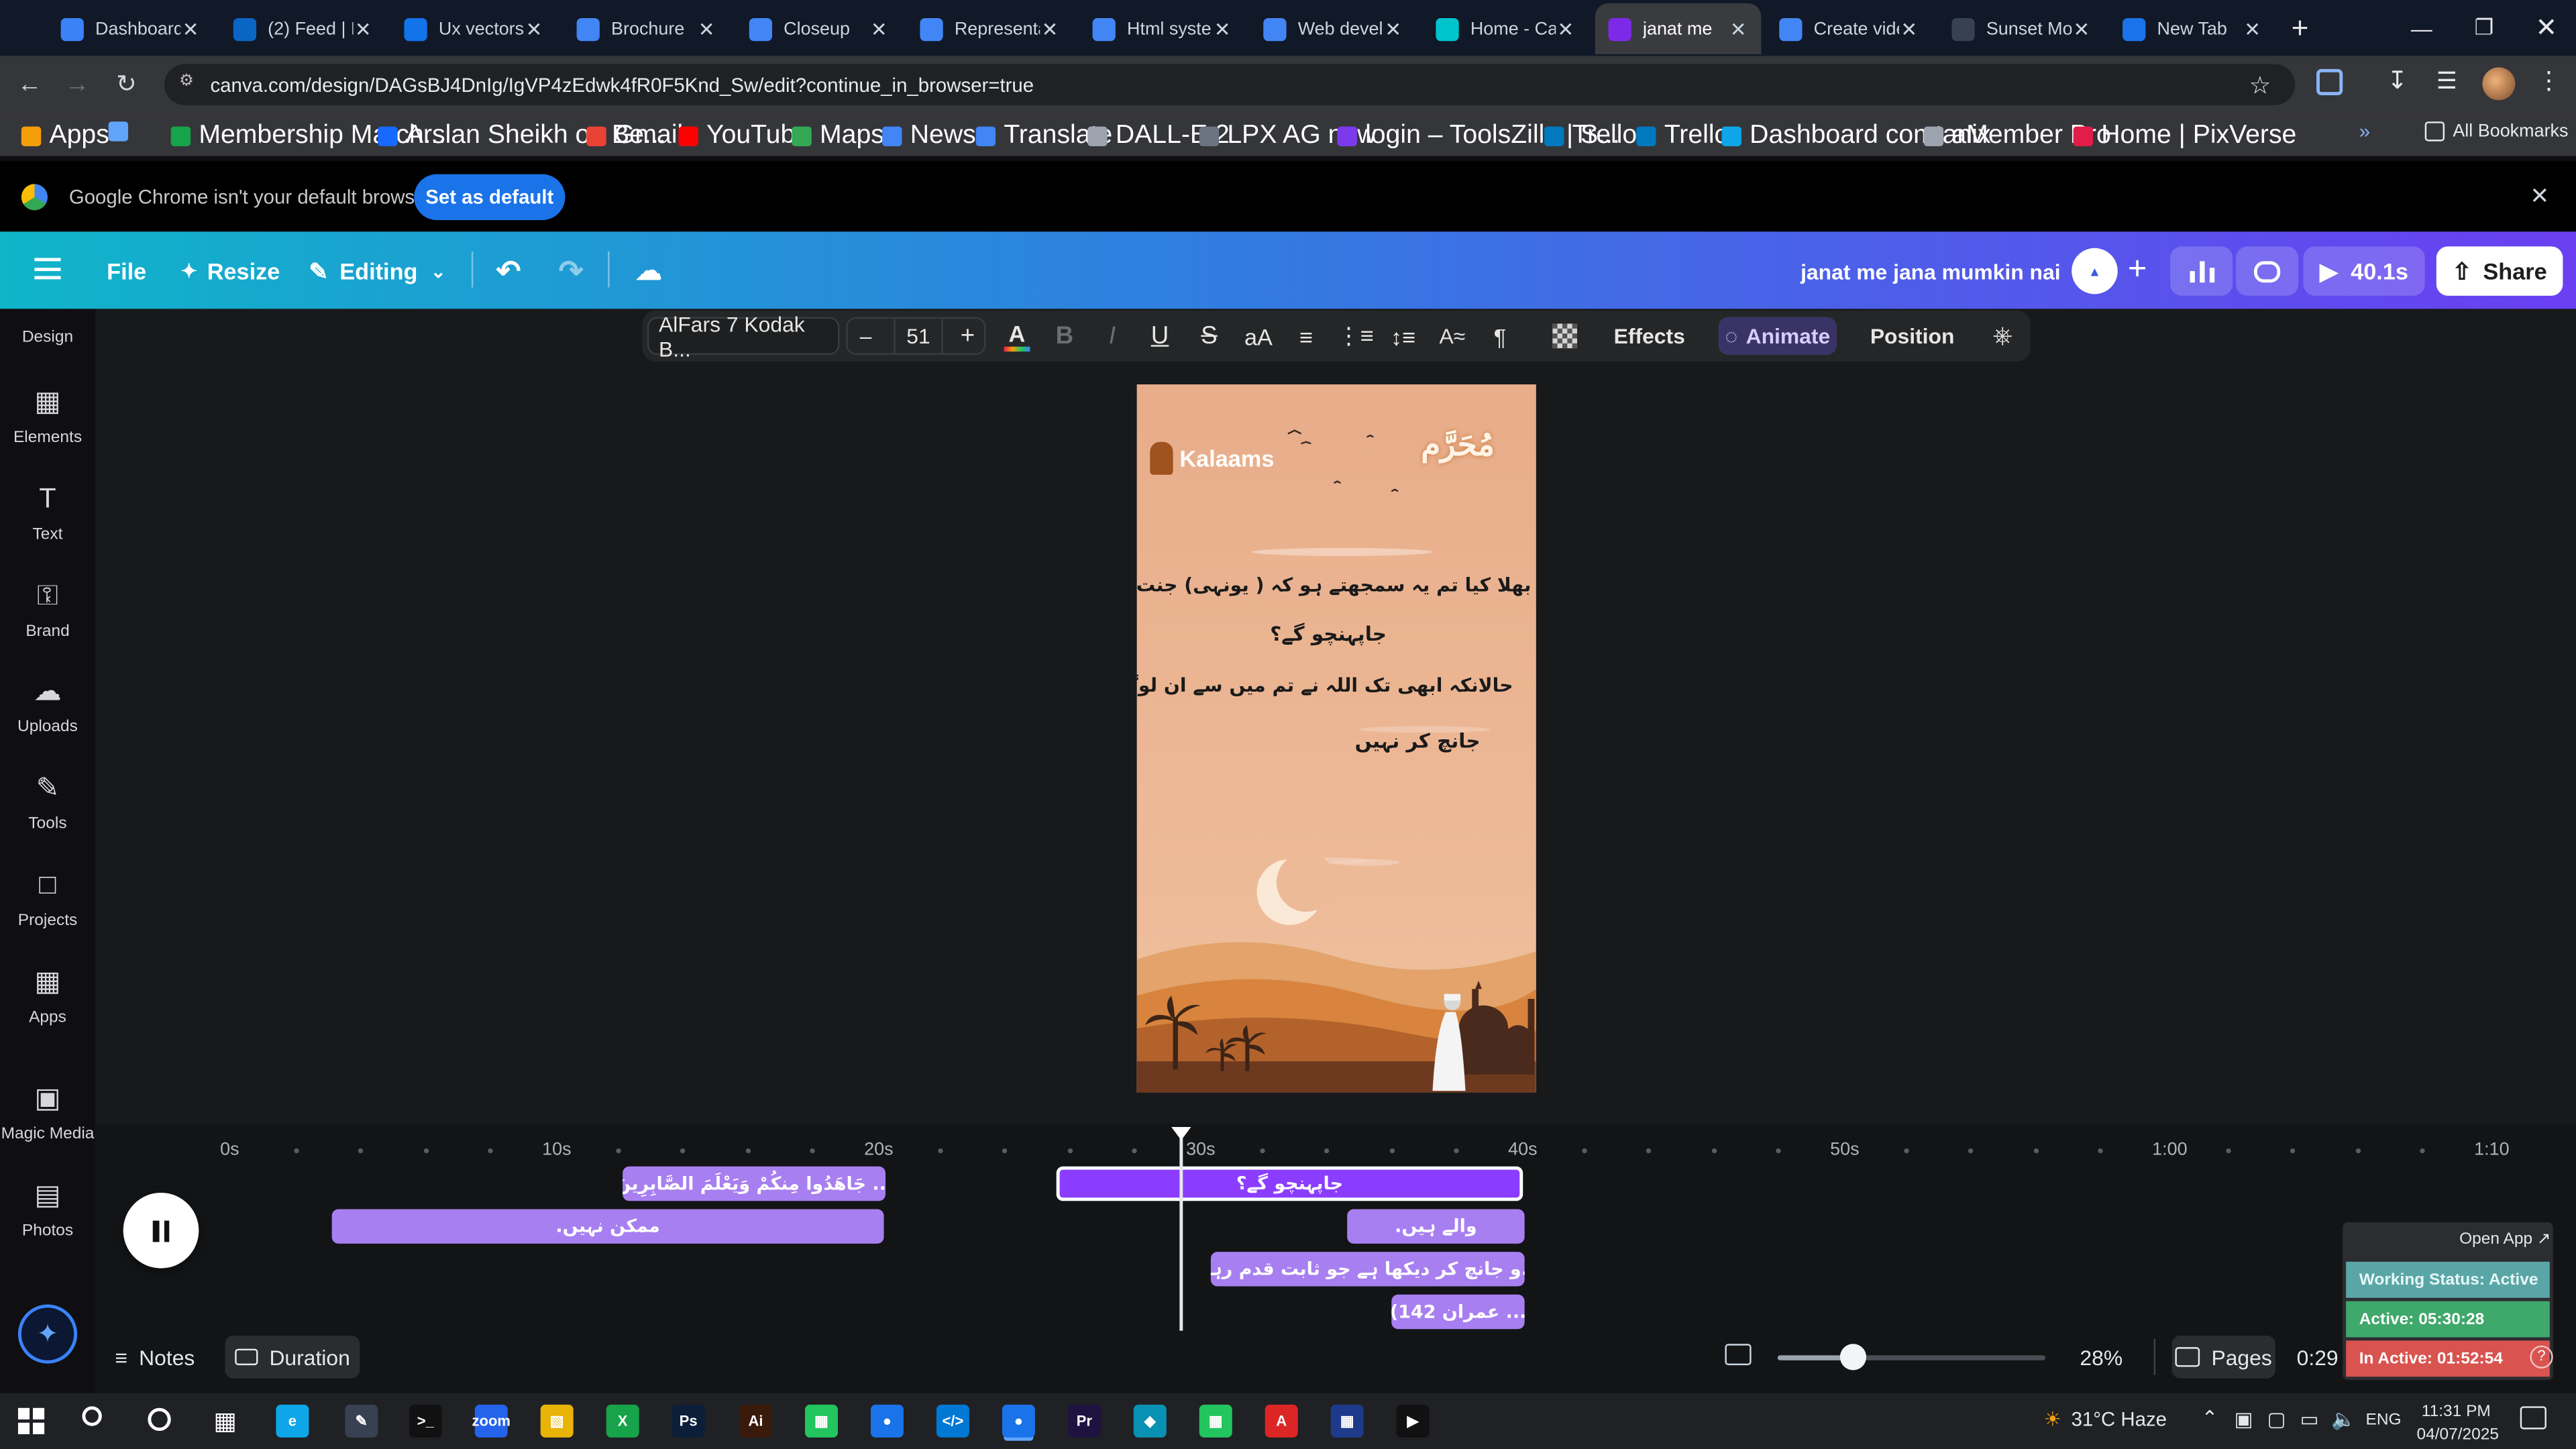  I want to click on display-icon: ▢, so click(2276, 1419).